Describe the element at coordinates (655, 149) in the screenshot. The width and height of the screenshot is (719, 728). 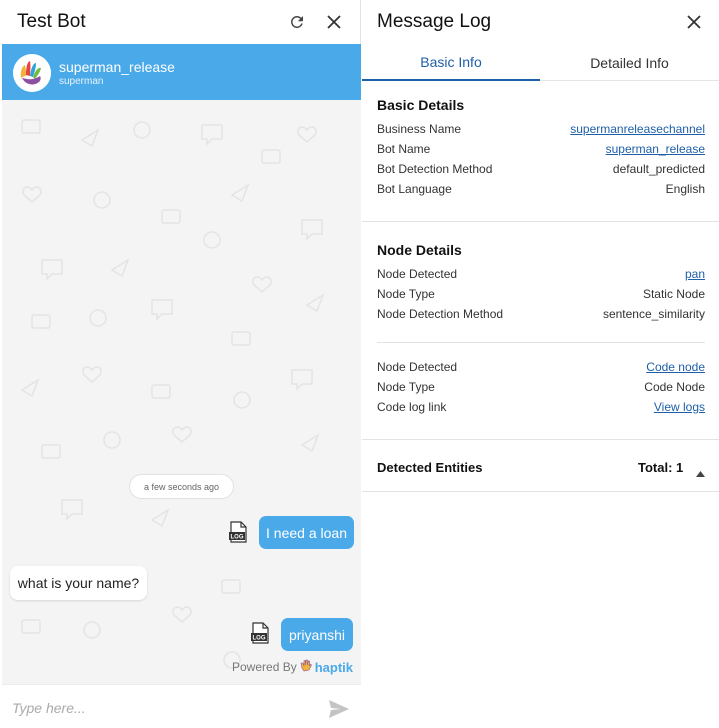
I see `bot-name-link: superman_release` at that location.